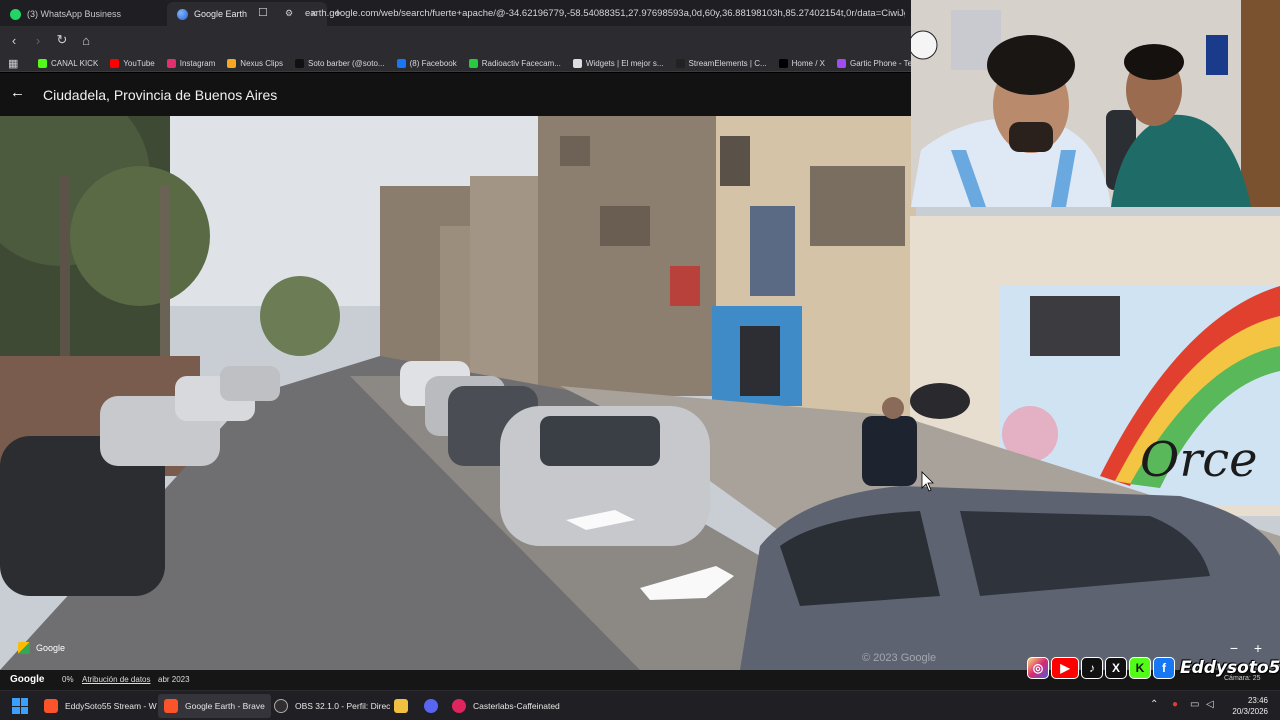 The image size is (1280, 720). Describe the element at coordinates (51, 648) in the screenshot. I see `badge-label: Google` at that location.